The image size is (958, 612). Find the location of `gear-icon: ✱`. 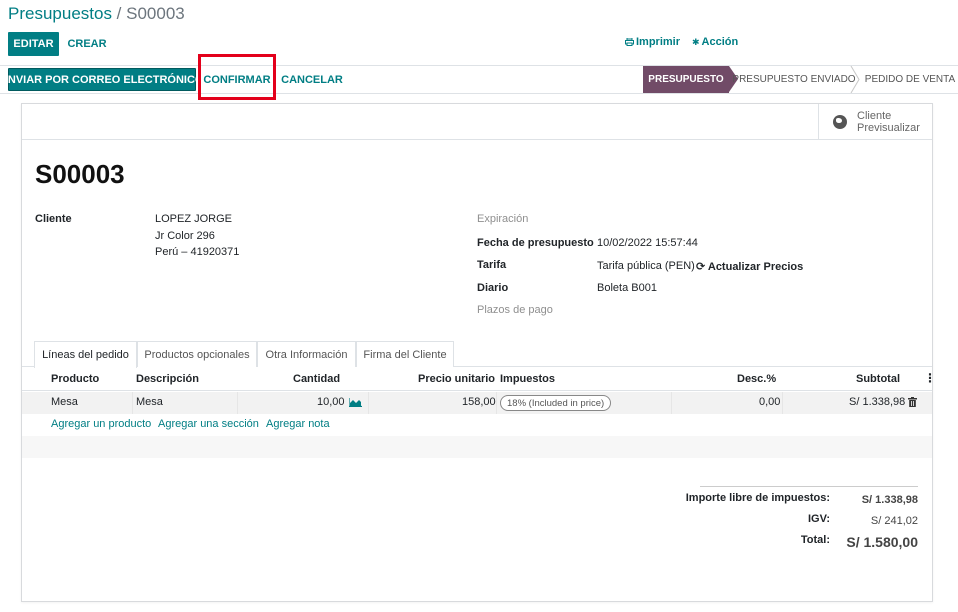

gear-icon: ✱ is located at coordinates (696, 42).